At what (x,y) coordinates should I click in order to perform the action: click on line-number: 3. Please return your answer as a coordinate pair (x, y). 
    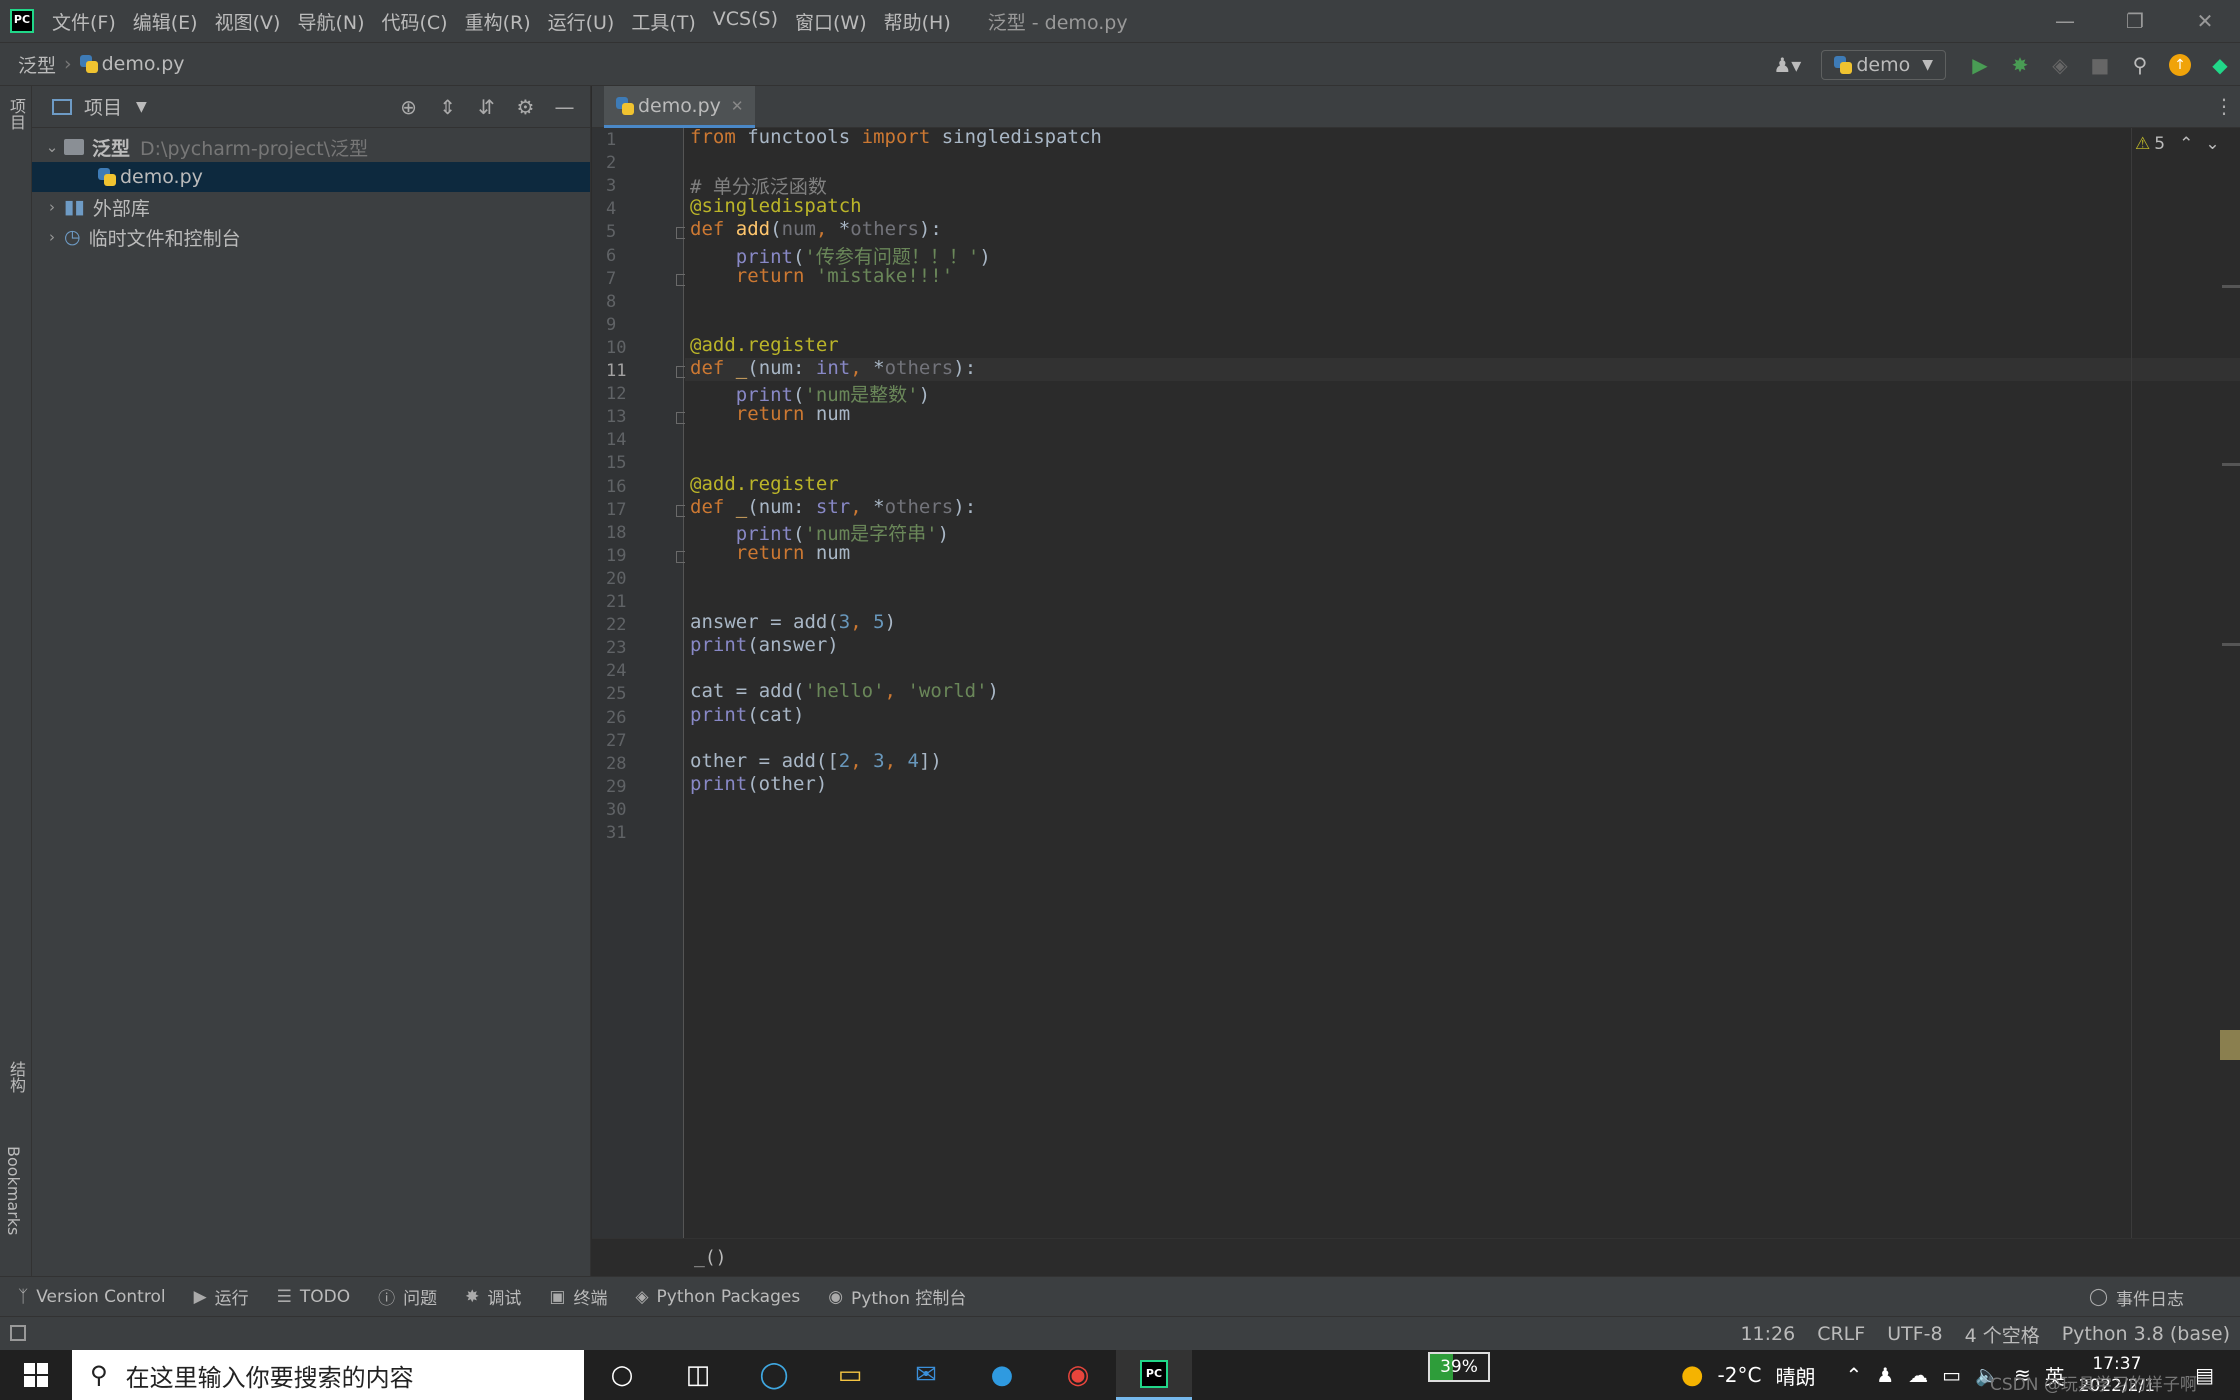
    Looking at the image, I should click on (621, 186).